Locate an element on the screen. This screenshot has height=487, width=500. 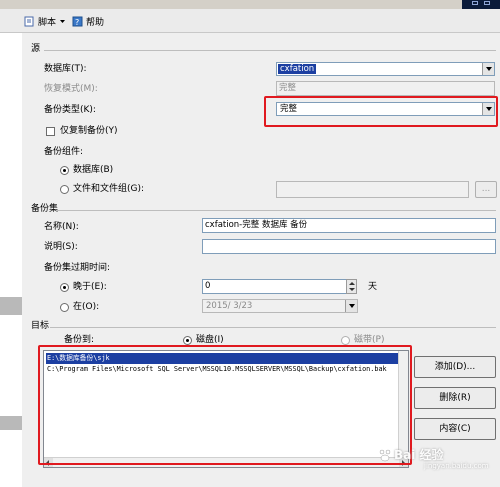
help-icon: ? is located at coordinates (77, 21).